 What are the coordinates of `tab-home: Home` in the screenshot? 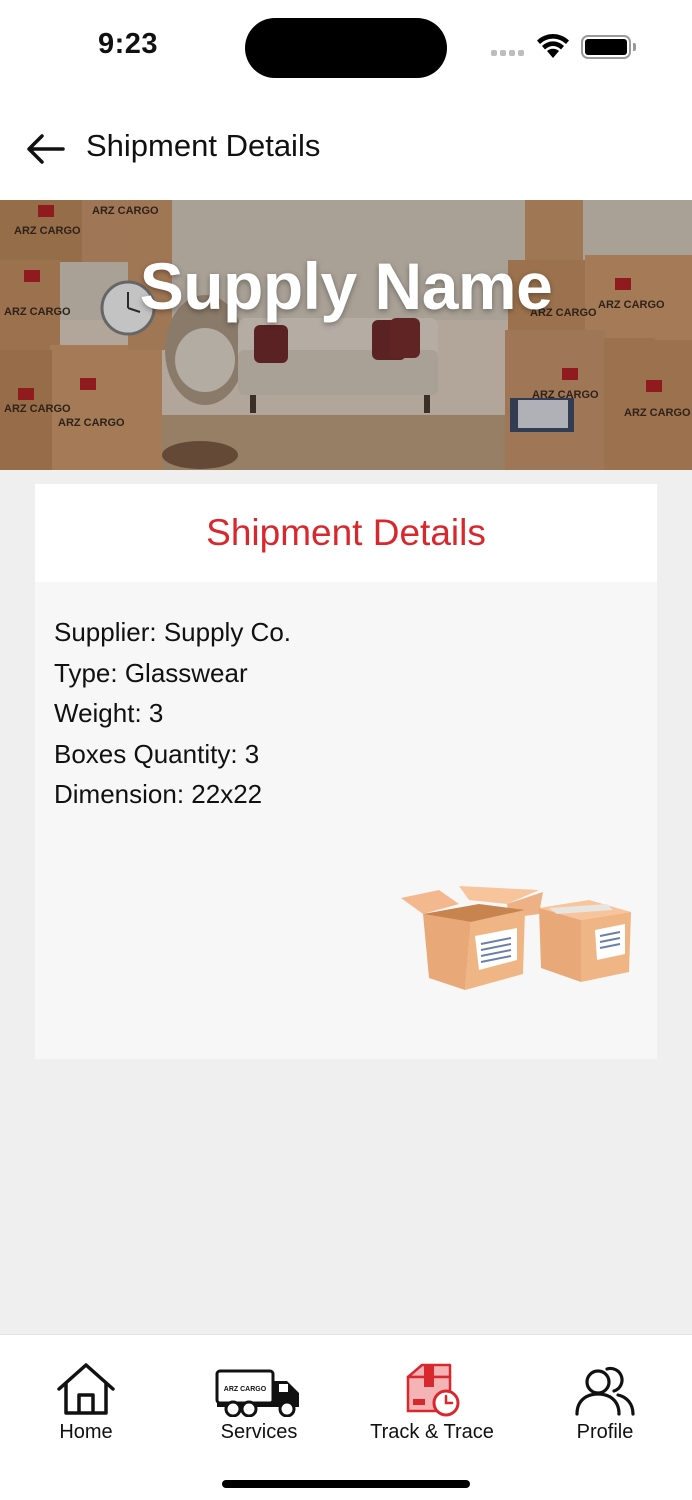 It's located at (86, 1404).